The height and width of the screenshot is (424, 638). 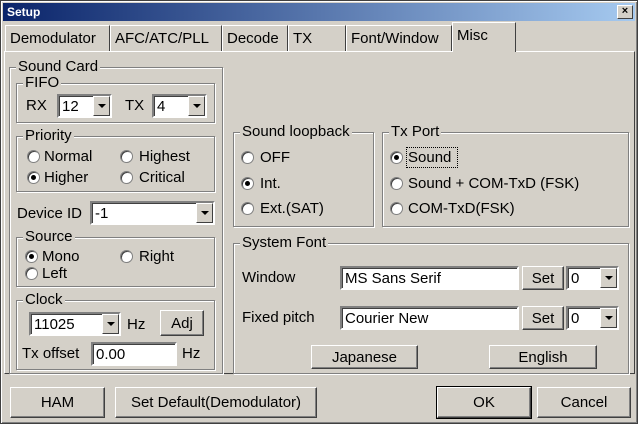 I want to click on set-default-demodulator-button: Set Default(Demodulator), so click(x=216, y=402).